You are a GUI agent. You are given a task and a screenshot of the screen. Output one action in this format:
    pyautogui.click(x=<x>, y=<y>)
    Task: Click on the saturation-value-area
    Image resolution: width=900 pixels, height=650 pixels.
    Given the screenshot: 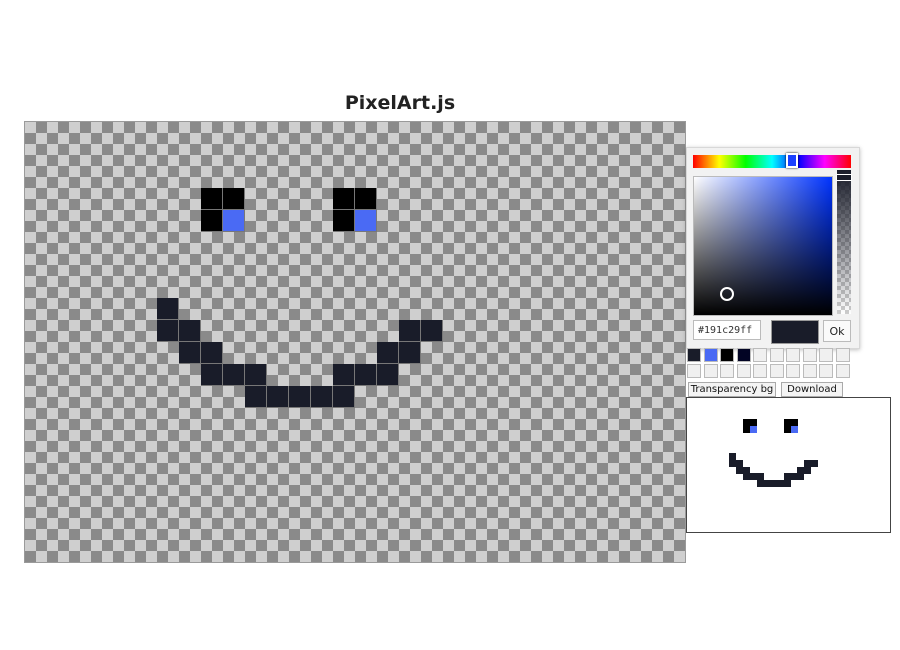 What is the action you would take?
    pyautogui.click(x=763, y=246)
    